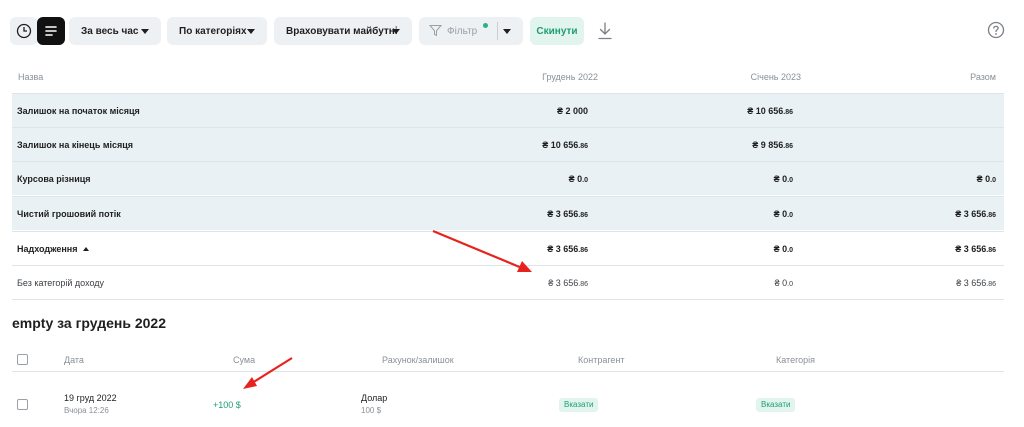  What do you see at coordinates (227, 405) in the screenshot?
I see `transaction-amount: +100 $` at bounding box center [227, 405].